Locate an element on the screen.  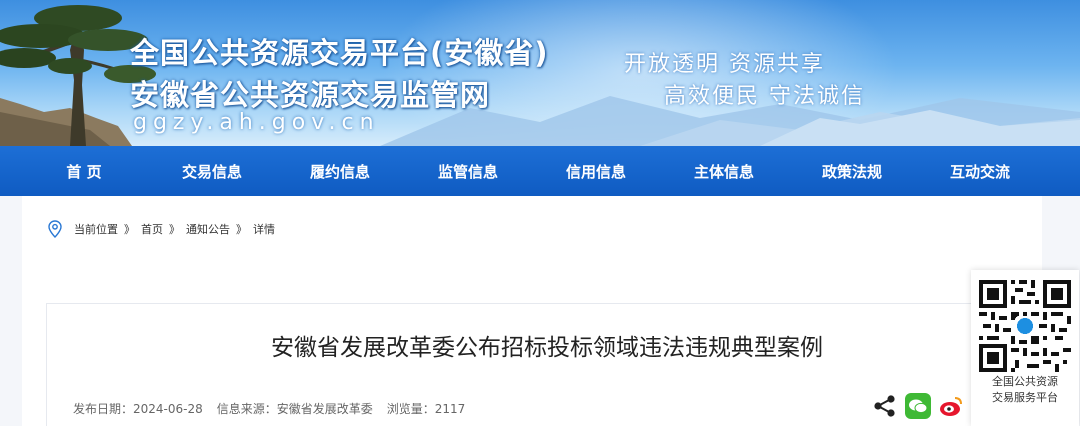
slogan-line1: 开放透明 资源共享 is located at coordinates (724, 64).